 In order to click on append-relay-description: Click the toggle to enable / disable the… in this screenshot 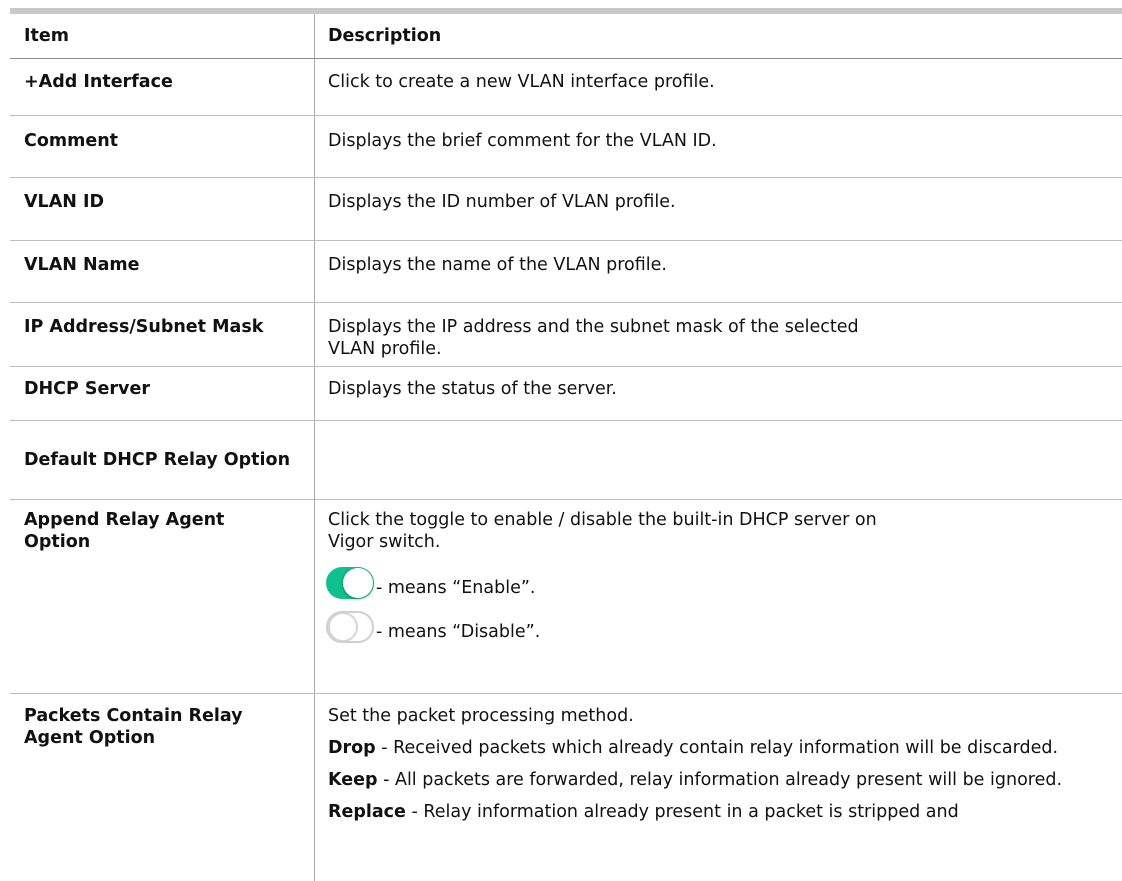, I will do `click(607, 576)`.